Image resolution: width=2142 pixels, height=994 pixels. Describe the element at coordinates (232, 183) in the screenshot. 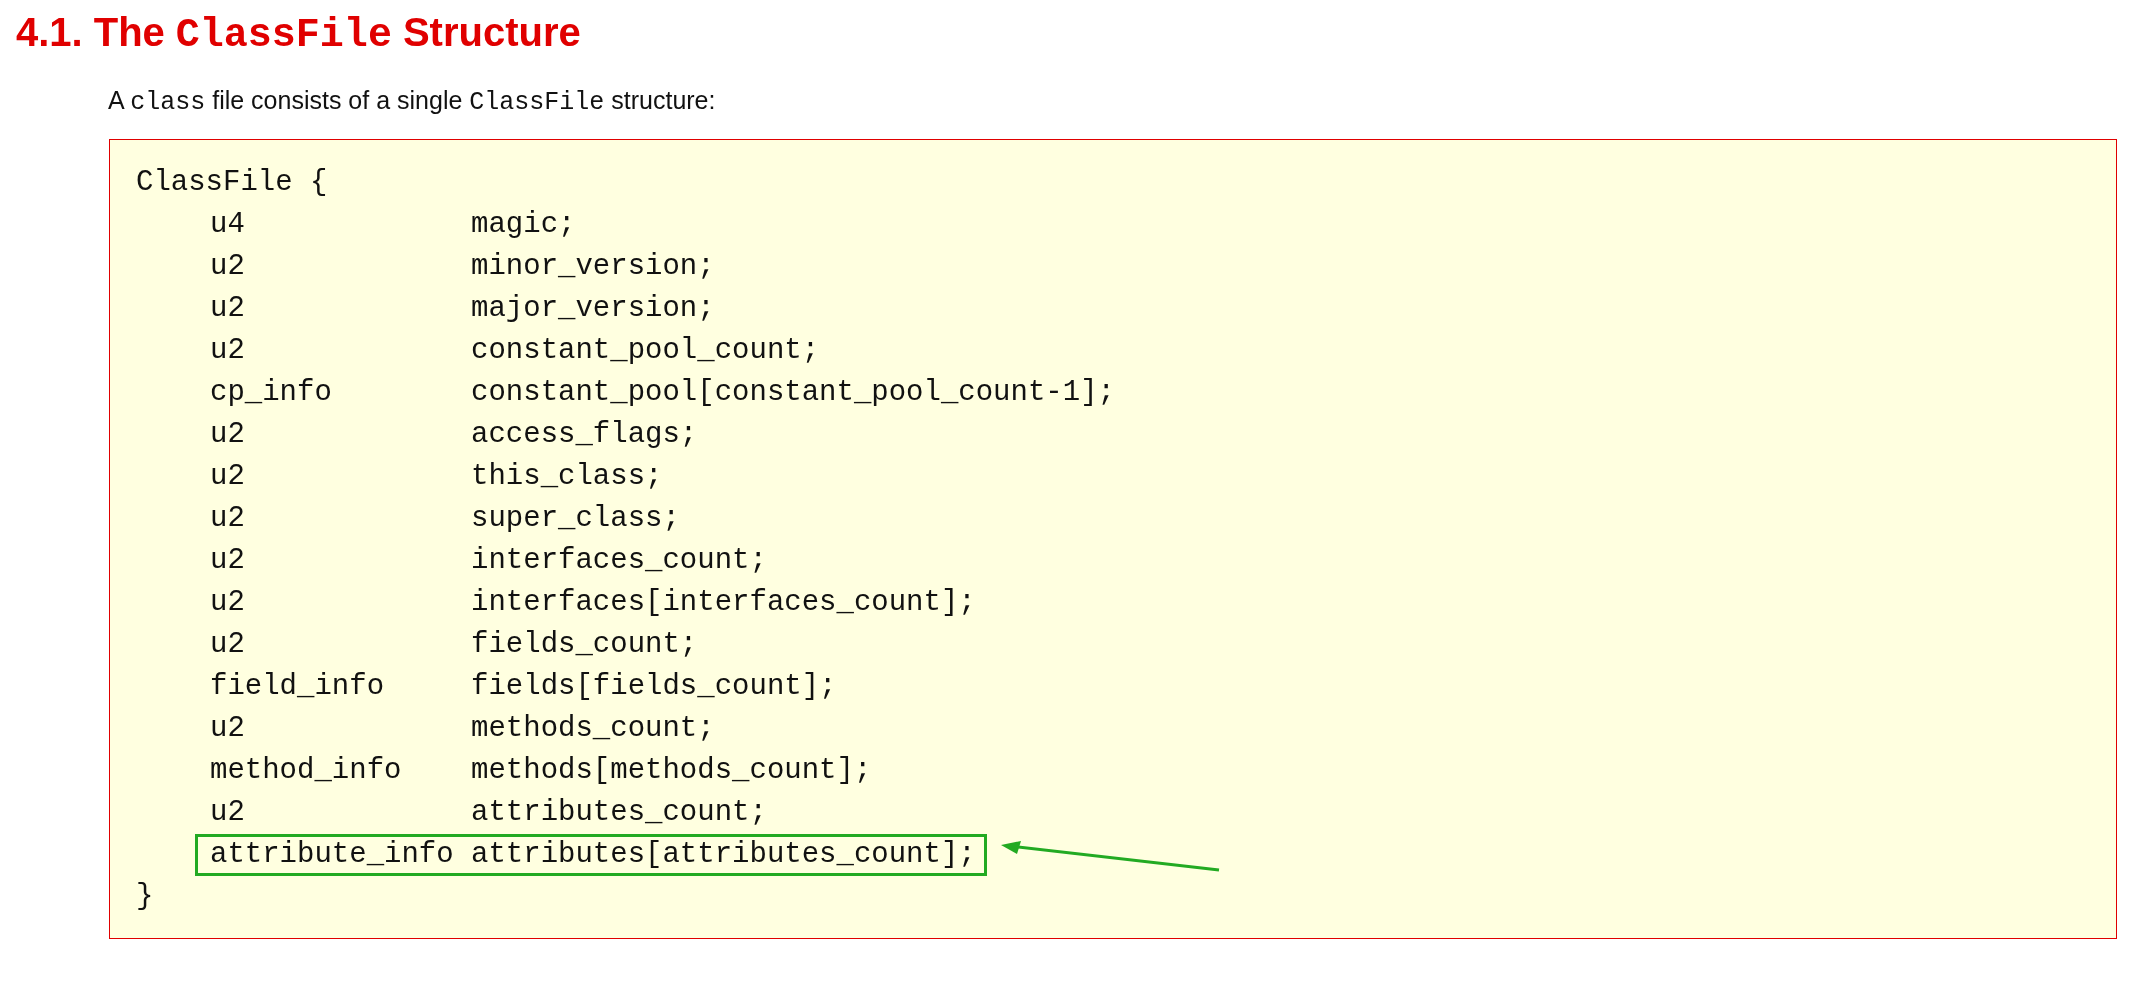

I see `code-line: ClassFile {` at that location.